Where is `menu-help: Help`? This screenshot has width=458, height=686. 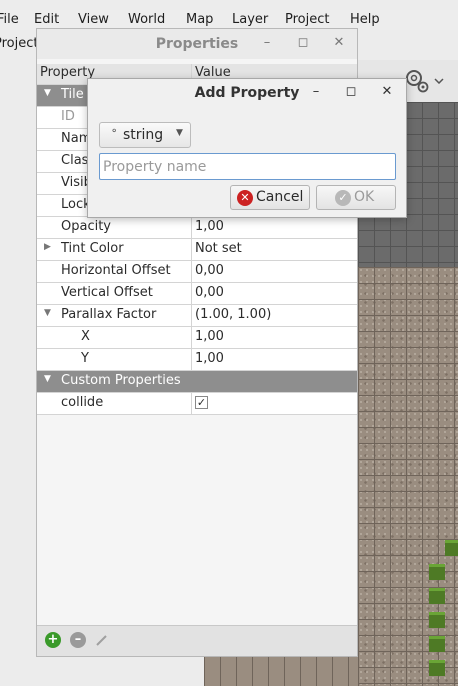 menu-help: Help is located at coordinates (365, 19).